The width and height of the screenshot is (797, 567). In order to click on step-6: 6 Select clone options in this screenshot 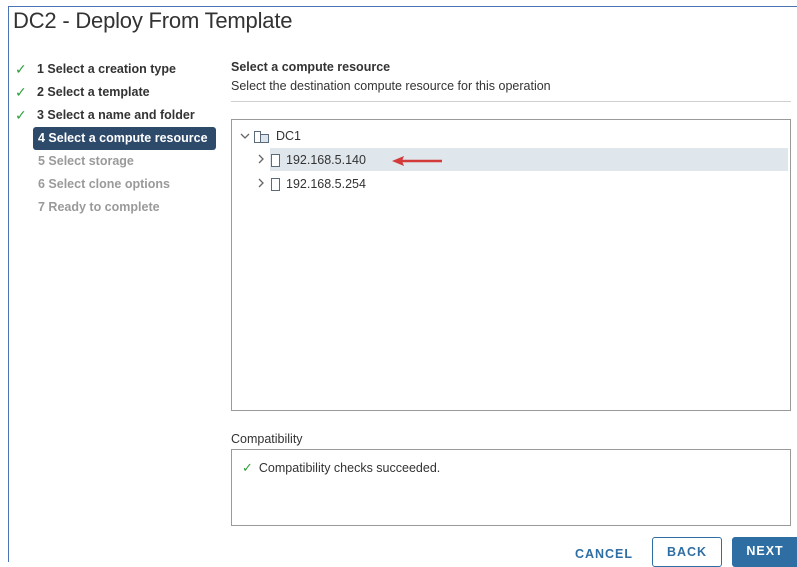, I will do `click(117, 184)`.